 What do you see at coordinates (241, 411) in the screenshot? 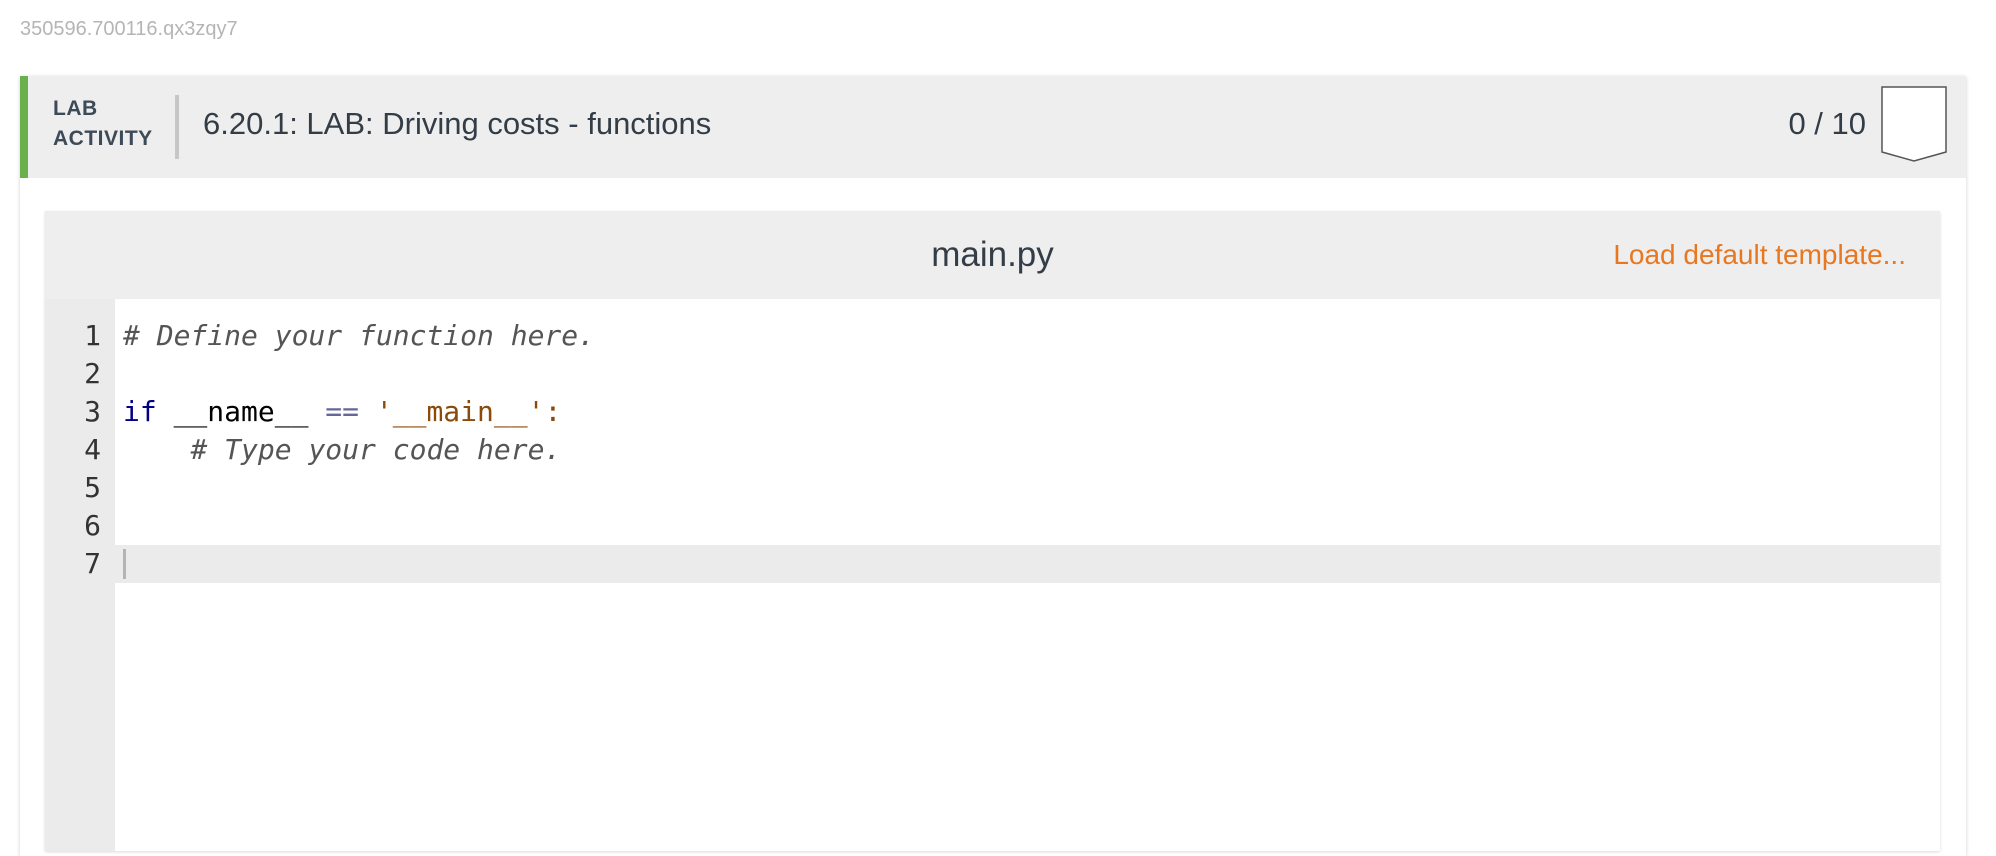
I see `code-token: __name__` at bounding box center [241, 411].